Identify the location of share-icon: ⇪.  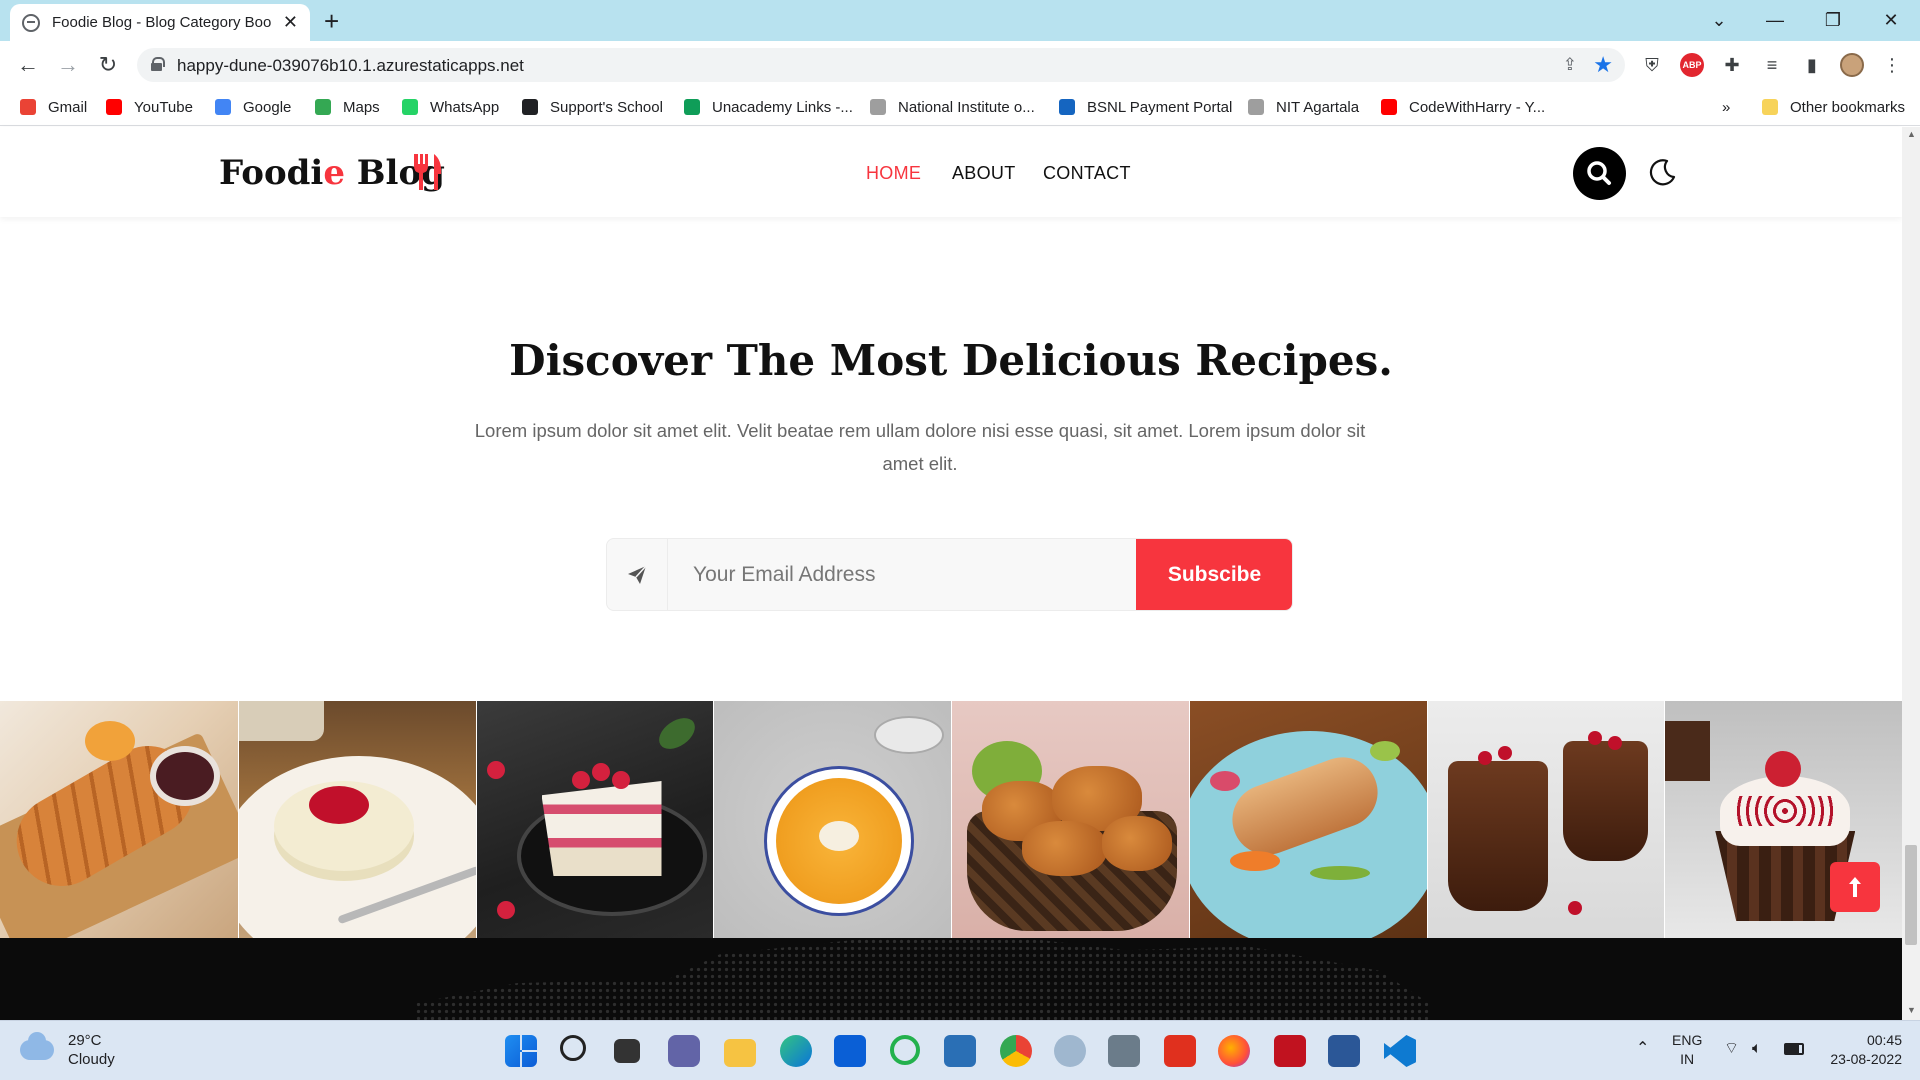
(1570, 65).